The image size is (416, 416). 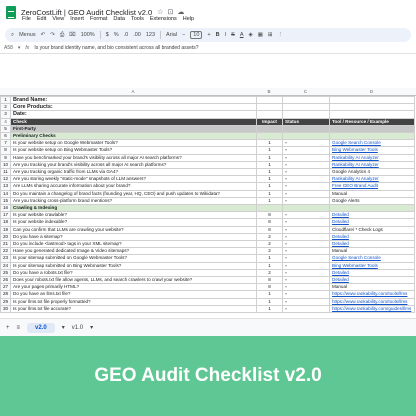 I want to click on date-label: Date:, so click(x=133, y=114).